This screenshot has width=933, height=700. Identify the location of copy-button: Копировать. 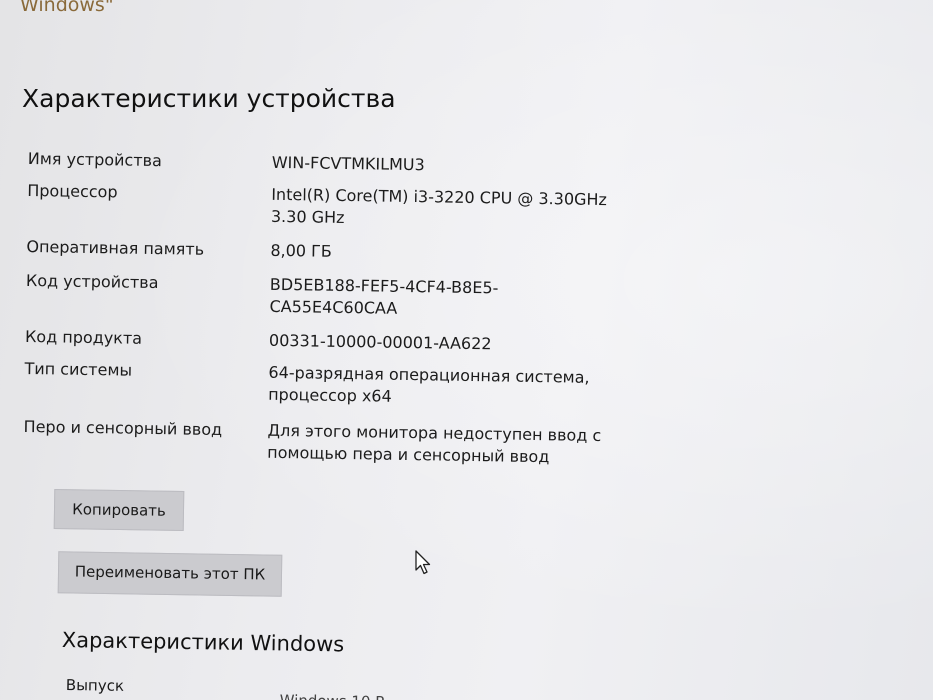
(119, 510).